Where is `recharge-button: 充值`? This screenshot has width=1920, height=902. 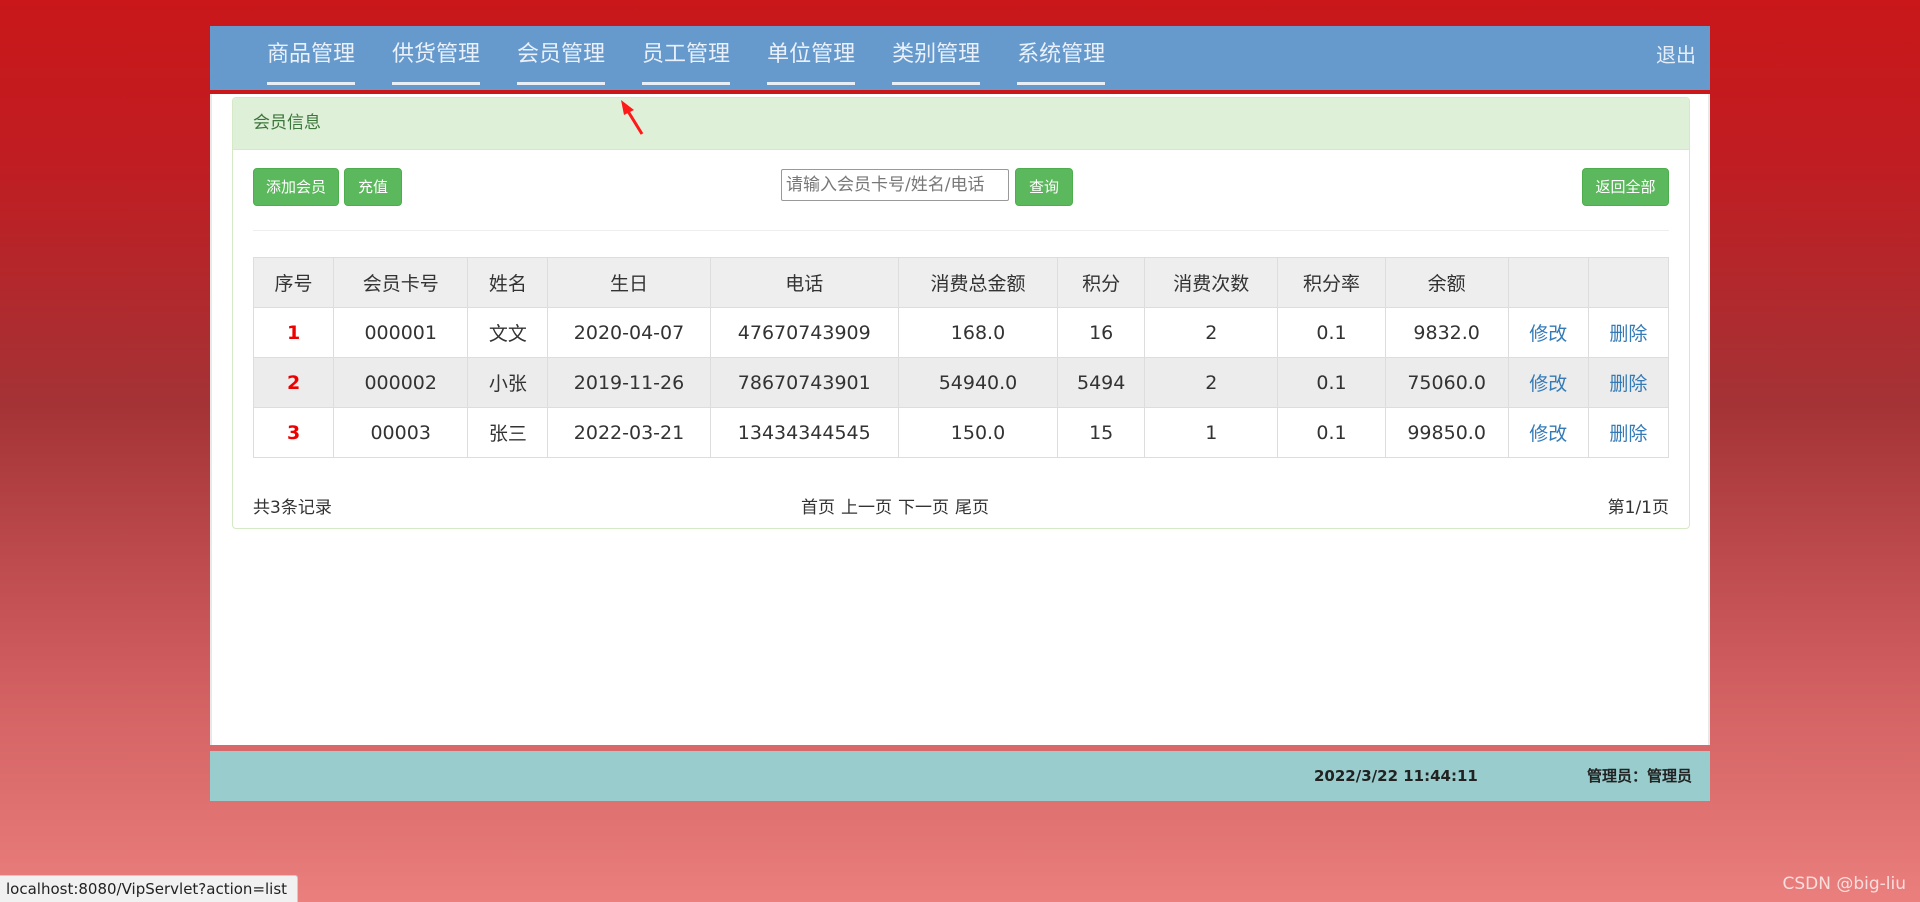
recharge-button: 充值 is located at coordinates (373, 187).